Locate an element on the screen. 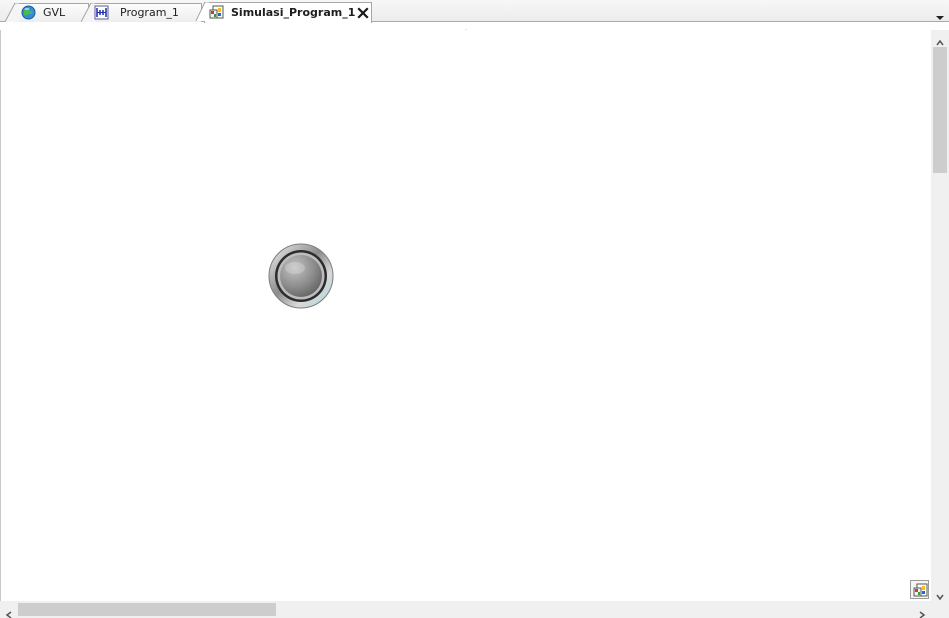 This screenshot has width=949, height=618. tab-gvl: GVL is located at coordinates (47, 12).